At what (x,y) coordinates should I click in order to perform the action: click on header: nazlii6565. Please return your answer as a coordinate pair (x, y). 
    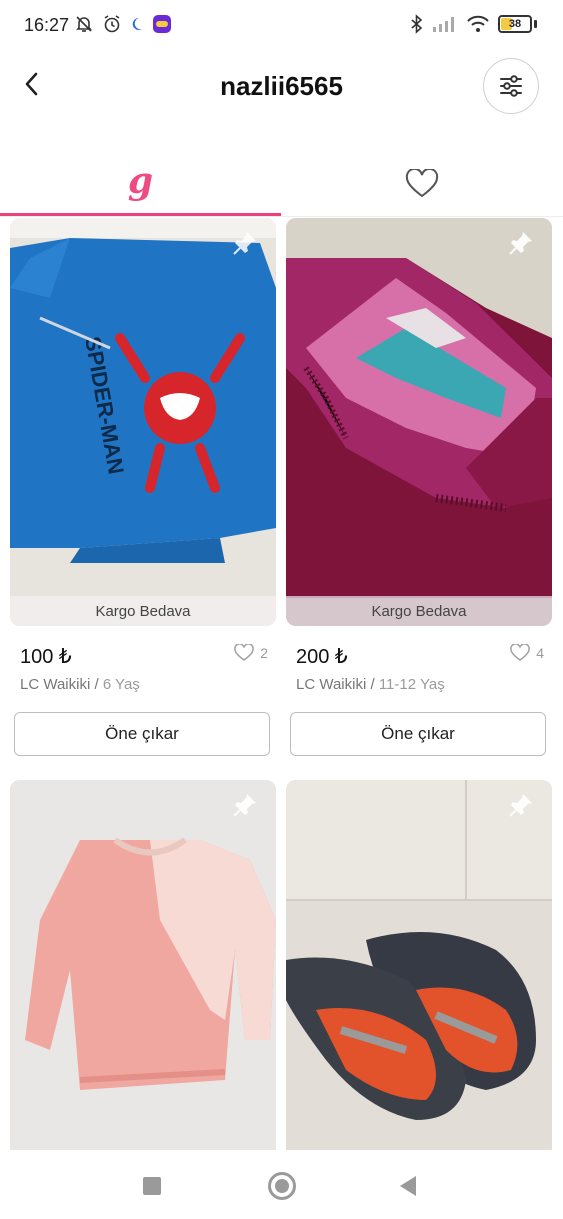
    Looking at the image, I should click on (281, 85).